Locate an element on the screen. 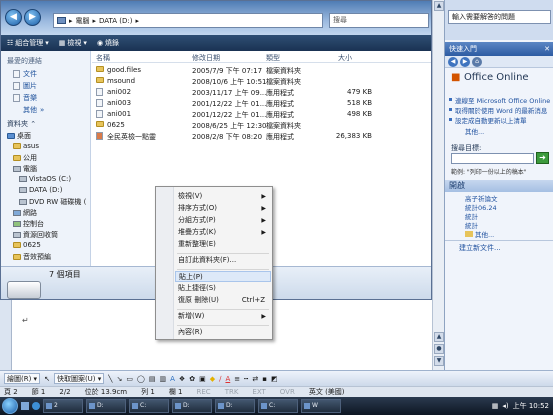 This screenshot has width=553, height=415. diagram-icon: ❖ is located at coordinates (182, 379).